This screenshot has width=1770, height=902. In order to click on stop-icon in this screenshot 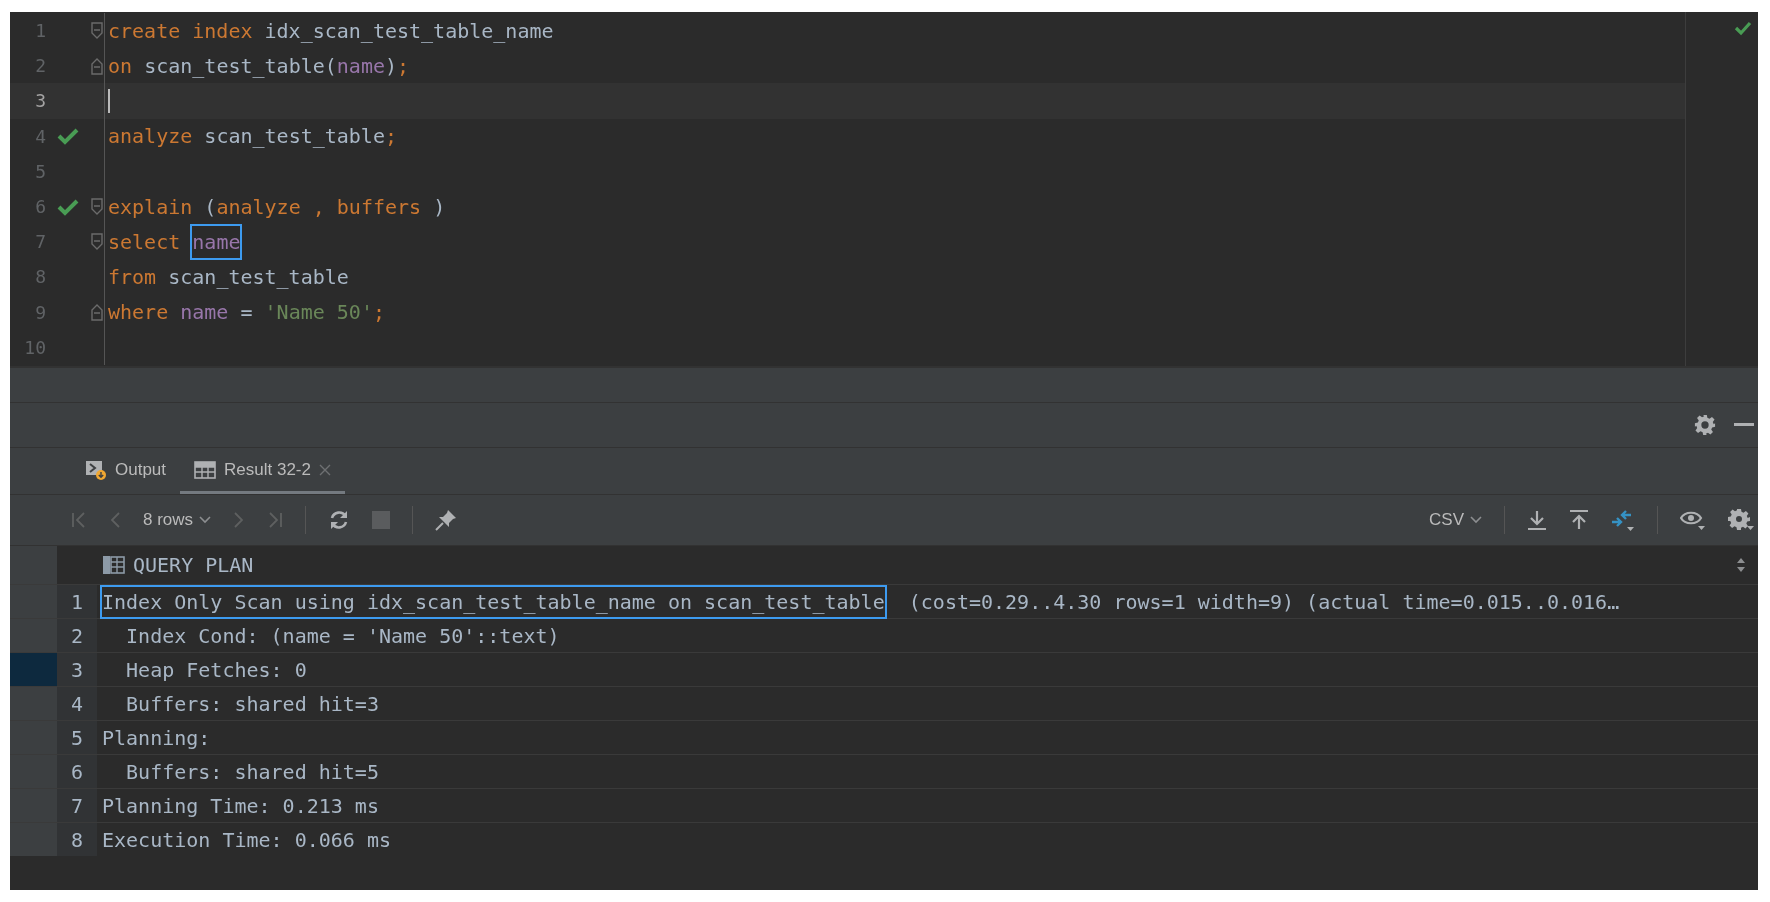, I will do `click(381, 520)`.